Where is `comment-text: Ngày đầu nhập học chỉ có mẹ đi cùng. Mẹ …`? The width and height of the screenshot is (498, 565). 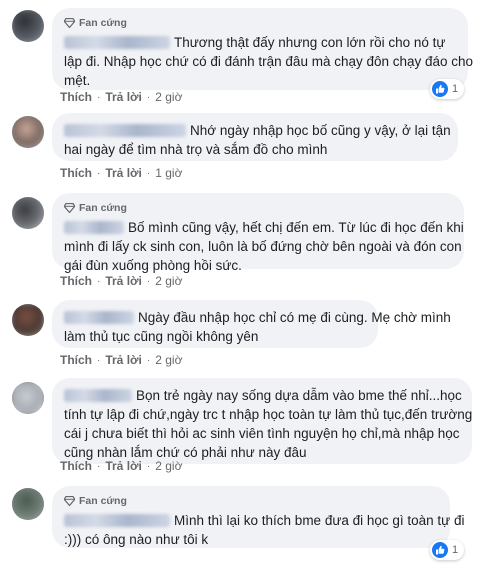 comment-text: Ngày đầu nhập học chỉ có mẹ đi cùng. Mẹ … is located at coordinates (257, 327).